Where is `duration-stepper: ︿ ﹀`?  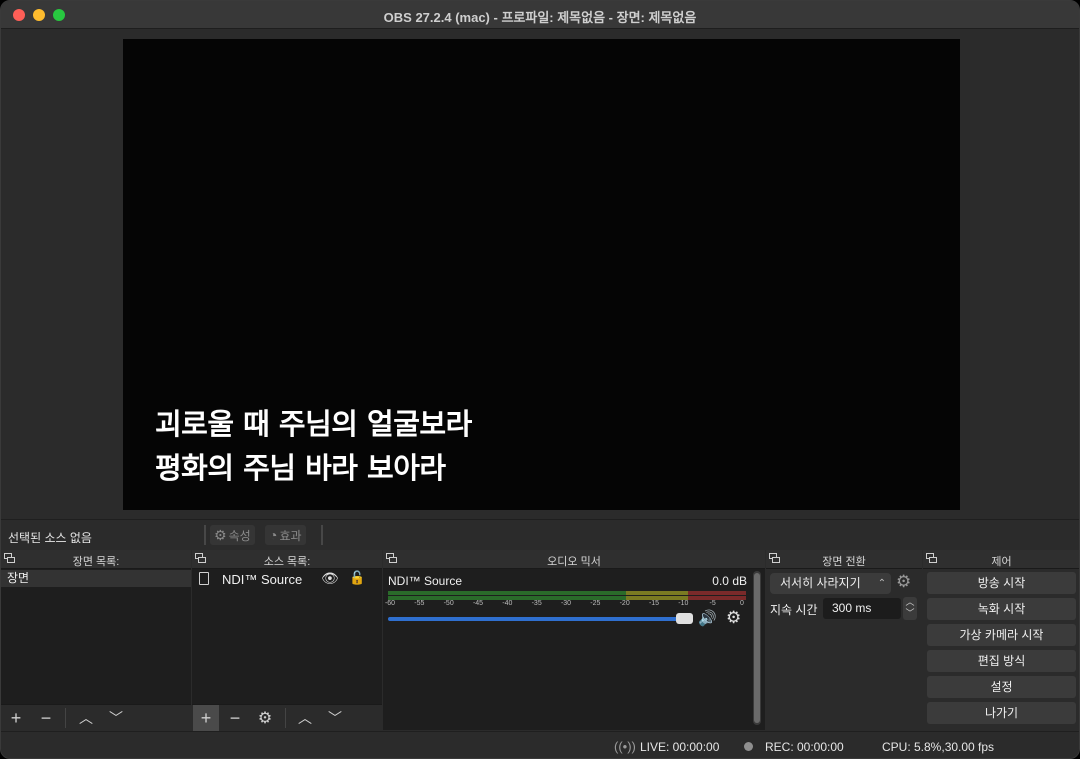 duration-stepper: ︿ ﹀ is located at coordinates (910, 608).